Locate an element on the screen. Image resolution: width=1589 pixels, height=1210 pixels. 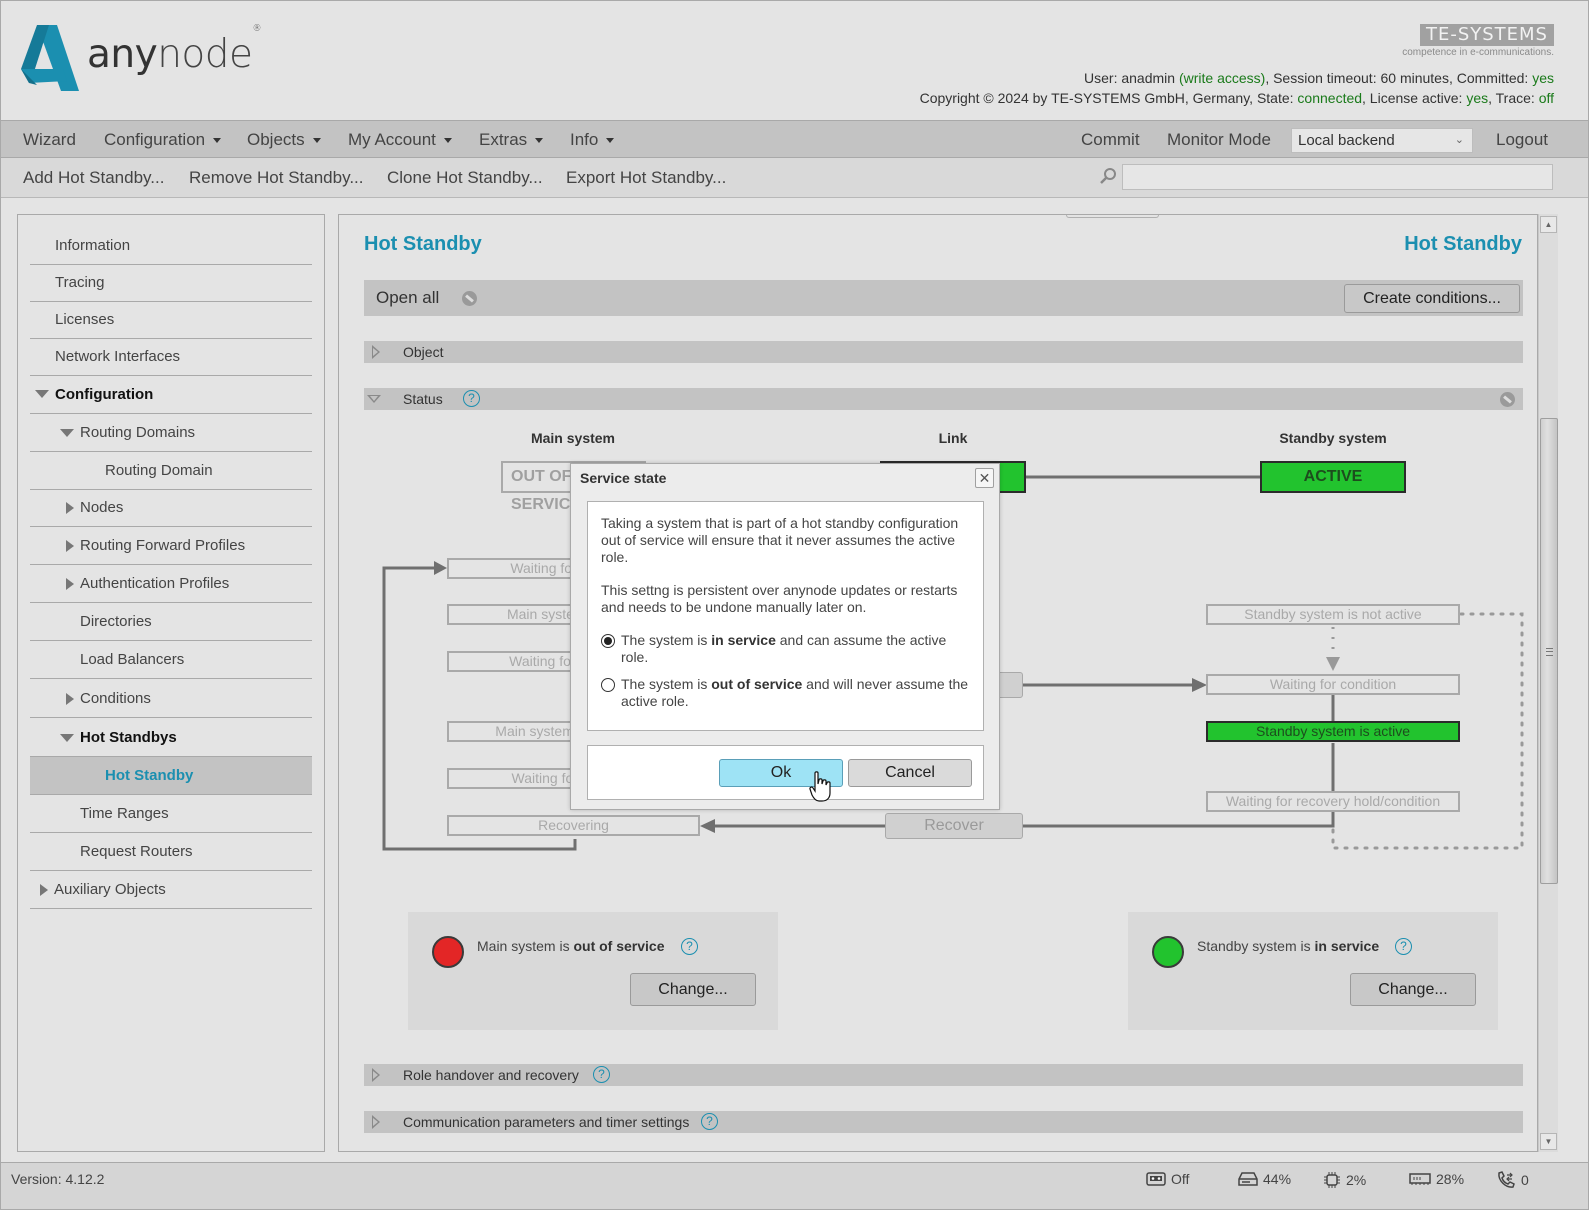
backend-select: Local backend ⌄ is located at coordinates (1382, 140).